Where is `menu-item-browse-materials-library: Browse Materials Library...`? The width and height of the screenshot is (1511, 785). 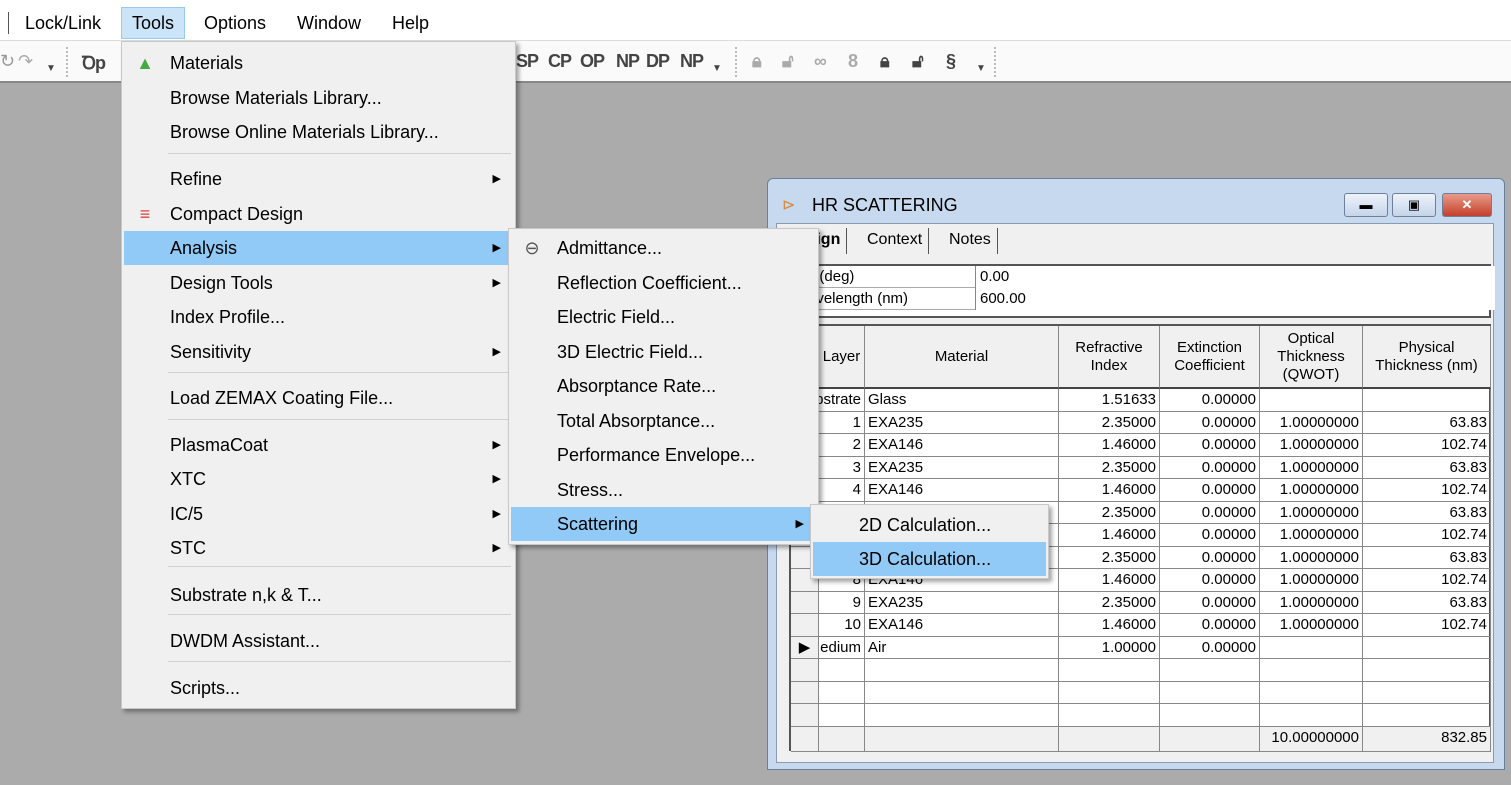 menu-item-browse-materials-library: Browse Materials Library... is located at coordinates (318, 98).